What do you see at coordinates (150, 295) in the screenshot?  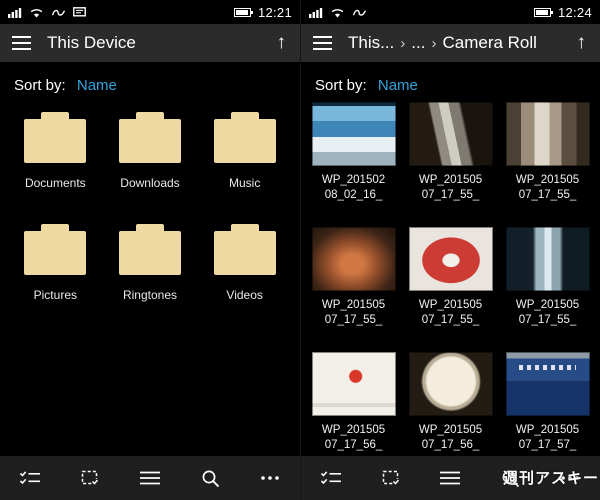 I see `folder-label: Ringtones` at bounding box center [150, 295].